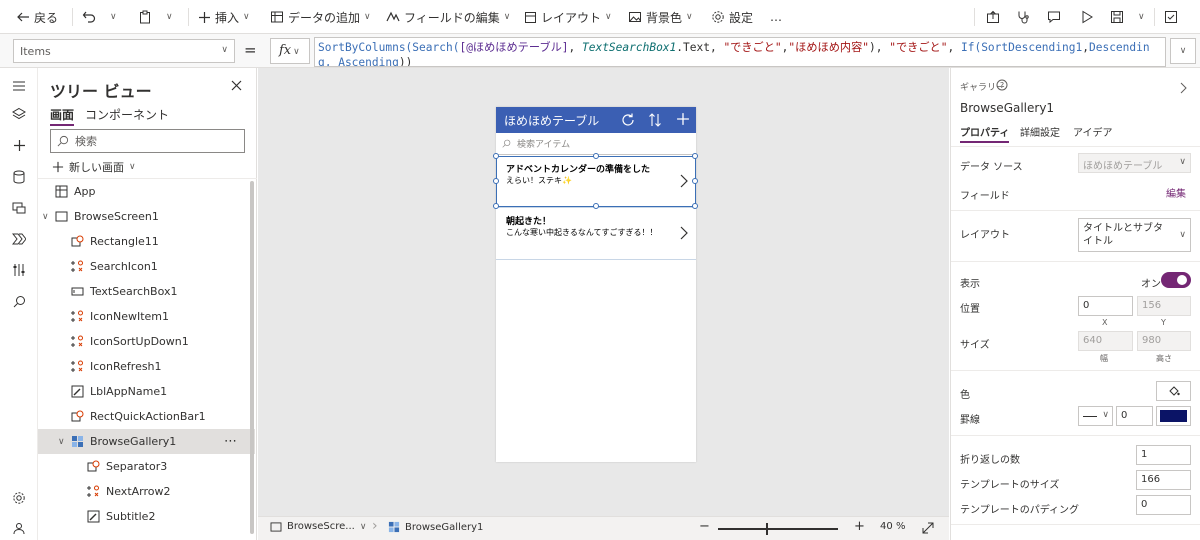  What do you see at coordinates (146, 341) in the screenshot?
I see `tree-item-iconsortupdown1: IconSortUpDown1` at bounding box center [146, 341].